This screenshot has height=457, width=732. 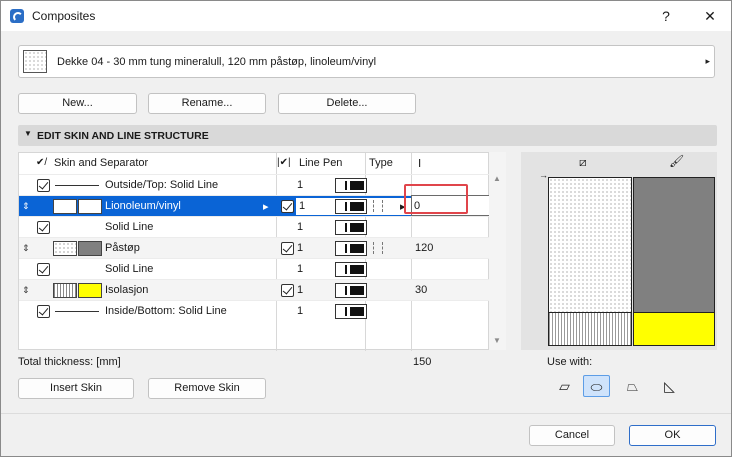 I want to click on arrow-right-icon: →, so click(x=543, y=175).